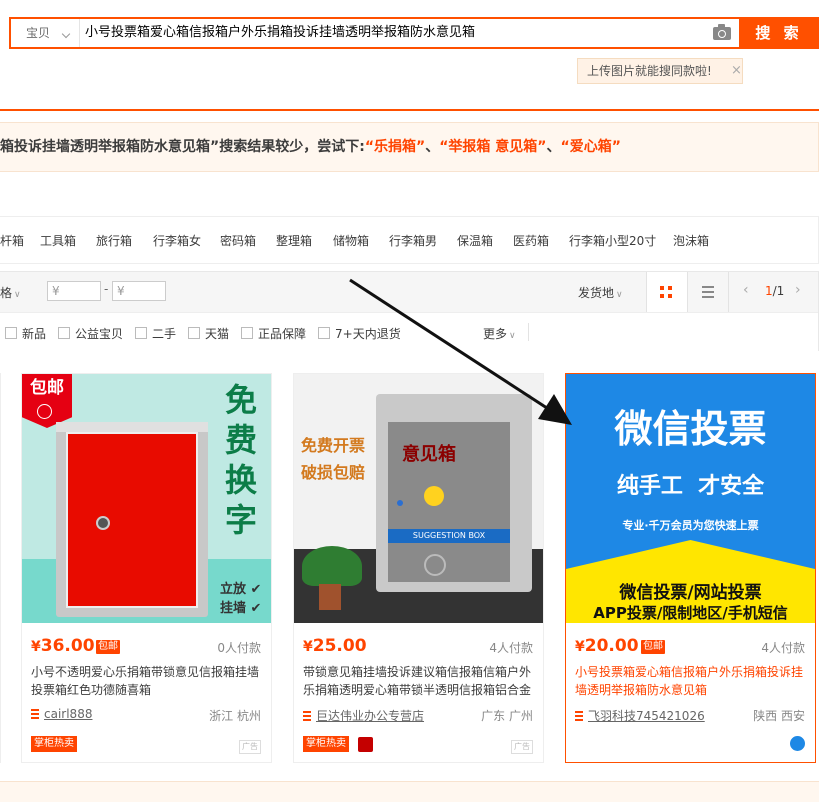 The image size is (828, 802). Describe the element at coordinates (690, 429) in the screenshot. I see `image-headline: 微信投票` at that location.